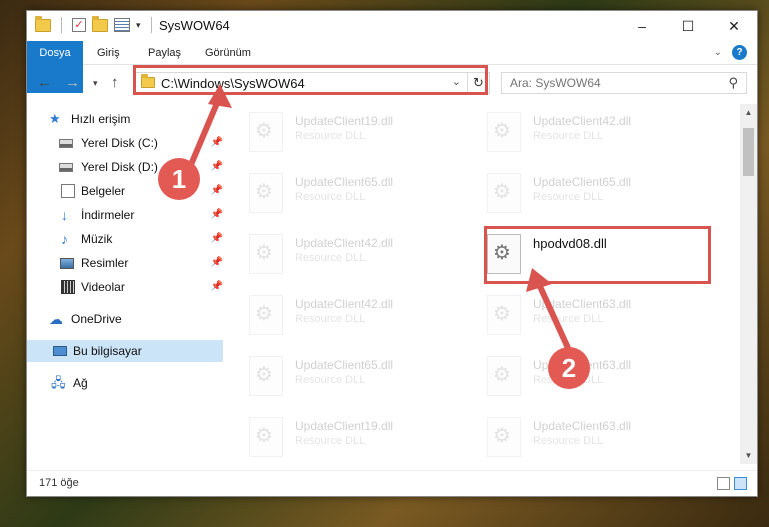  I want to click on sidebar-item-label: Yerel Disk (D:), so click(119, 167).